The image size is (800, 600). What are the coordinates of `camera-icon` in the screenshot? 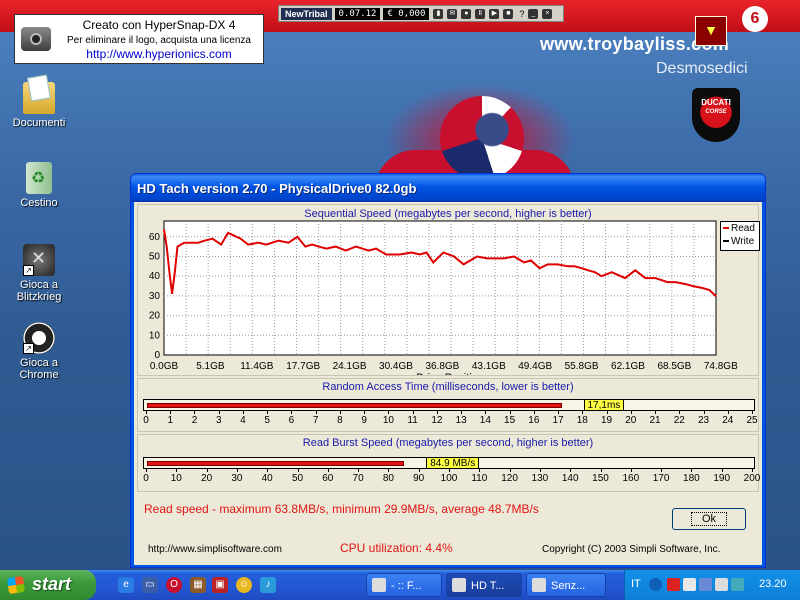 It's located at (36, 39).